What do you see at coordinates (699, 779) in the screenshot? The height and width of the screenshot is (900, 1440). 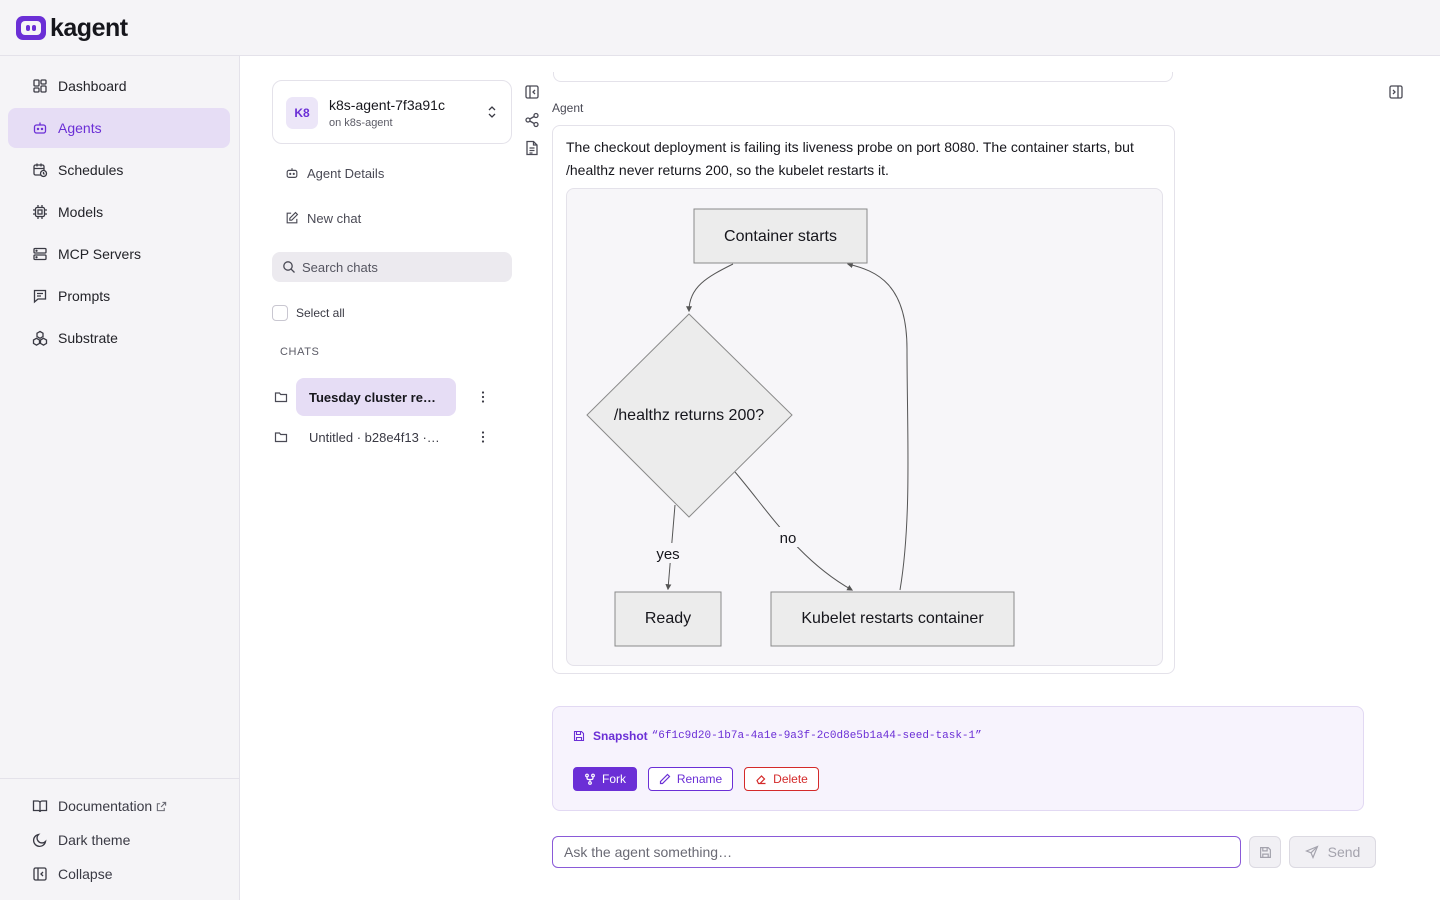 I see `rename-label: Rename` at bounding box center [699, 779].